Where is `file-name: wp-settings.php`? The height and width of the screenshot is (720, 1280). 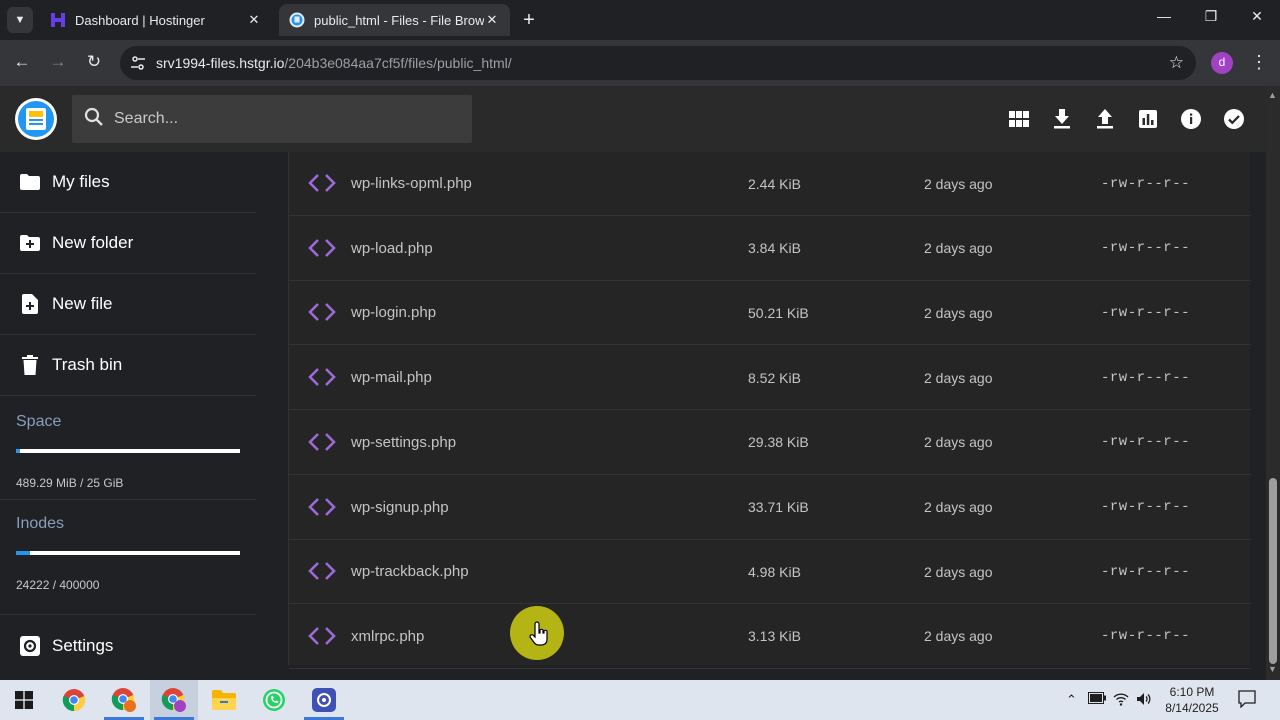 file-name: wp-settings.php is located at coordinates (404, 442).